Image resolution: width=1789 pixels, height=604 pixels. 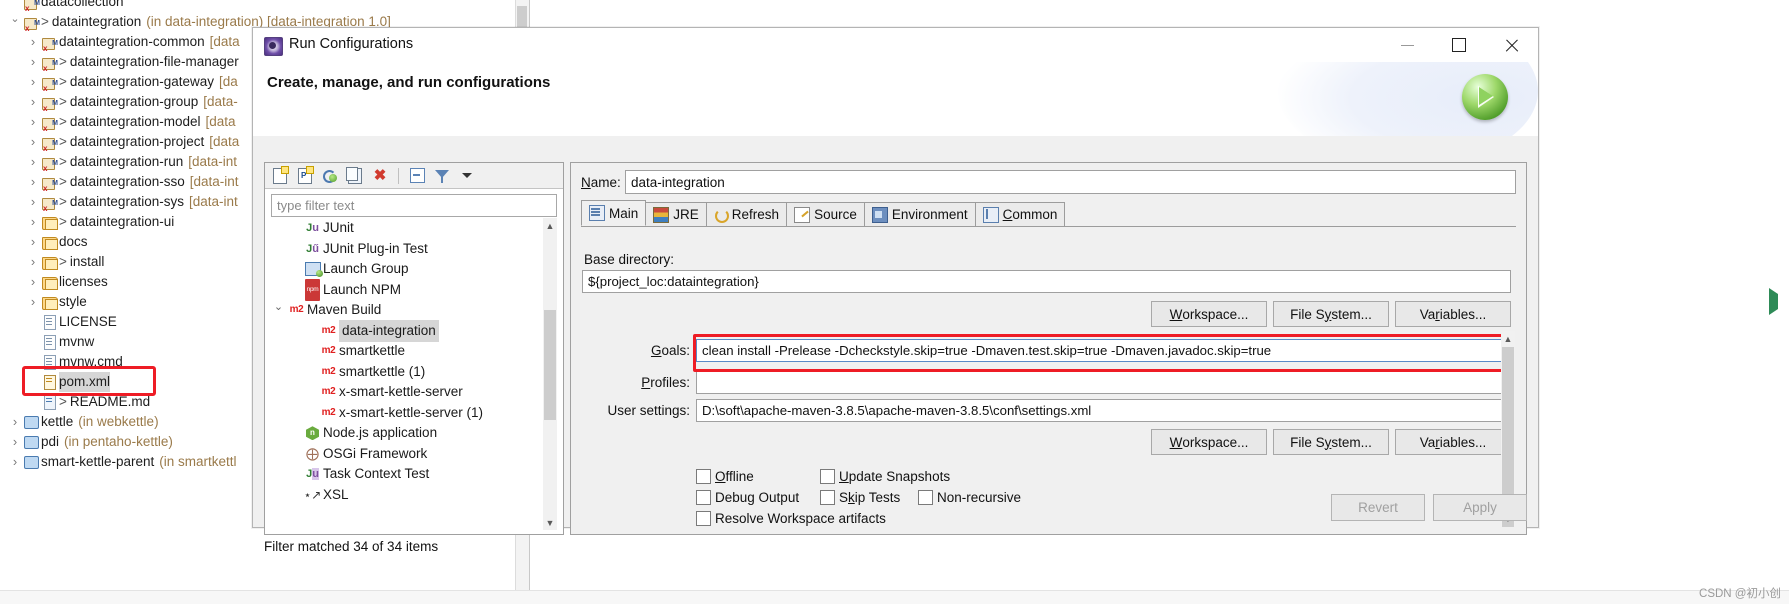 I want to click on profiles-input, so click(x=1103, y=382).